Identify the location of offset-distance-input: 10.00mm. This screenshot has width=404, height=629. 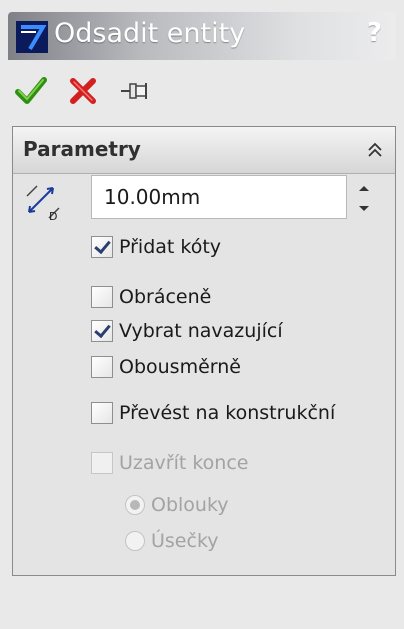
(219, 197).